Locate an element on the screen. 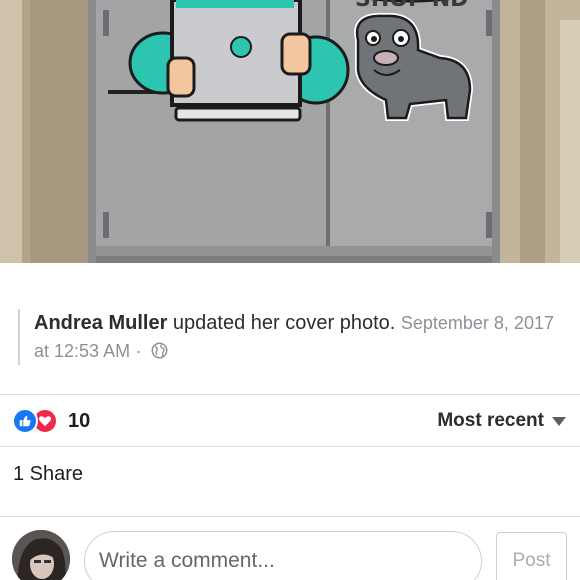 The image size is (580, 580). svg-text: SHOP ND is located at coordinates (411, 6).